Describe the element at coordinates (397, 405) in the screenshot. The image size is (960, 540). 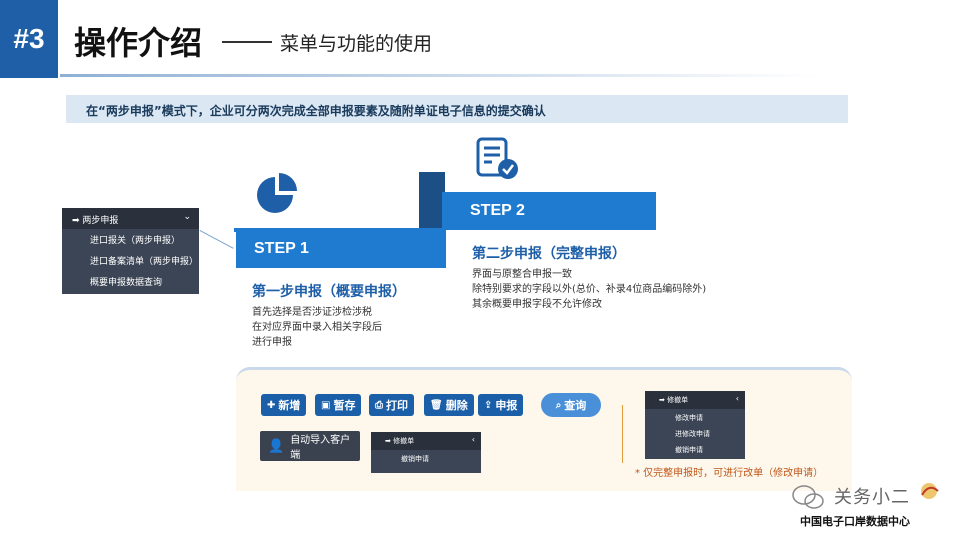
I see `print-label: 打印` at that location.